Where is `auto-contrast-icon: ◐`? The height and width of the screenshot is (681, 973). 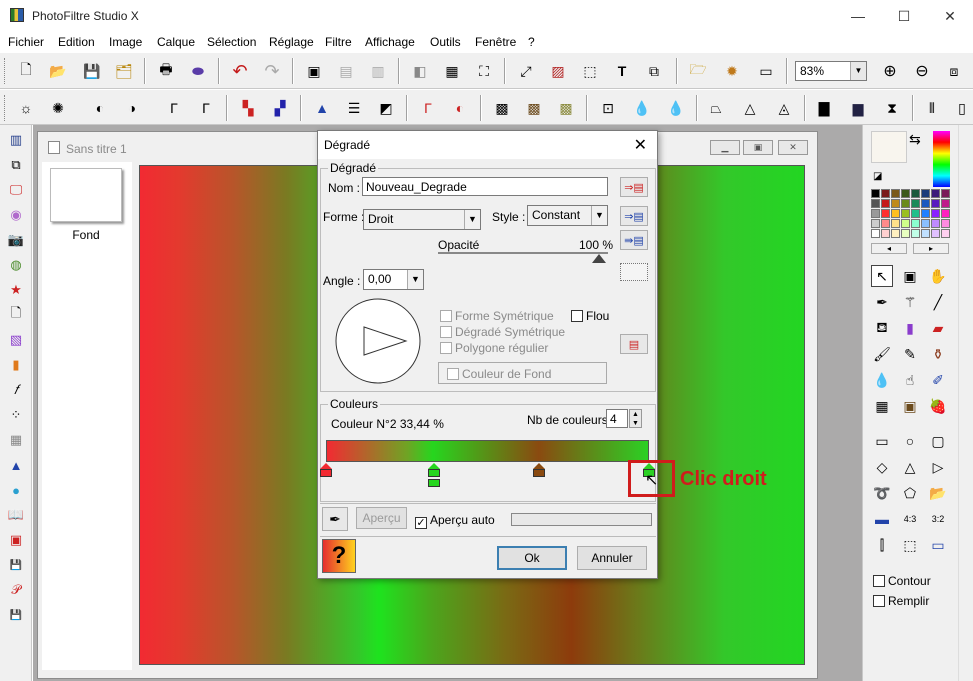
auto-contrast-icon: ◐ is located at coordinates (460, 108).